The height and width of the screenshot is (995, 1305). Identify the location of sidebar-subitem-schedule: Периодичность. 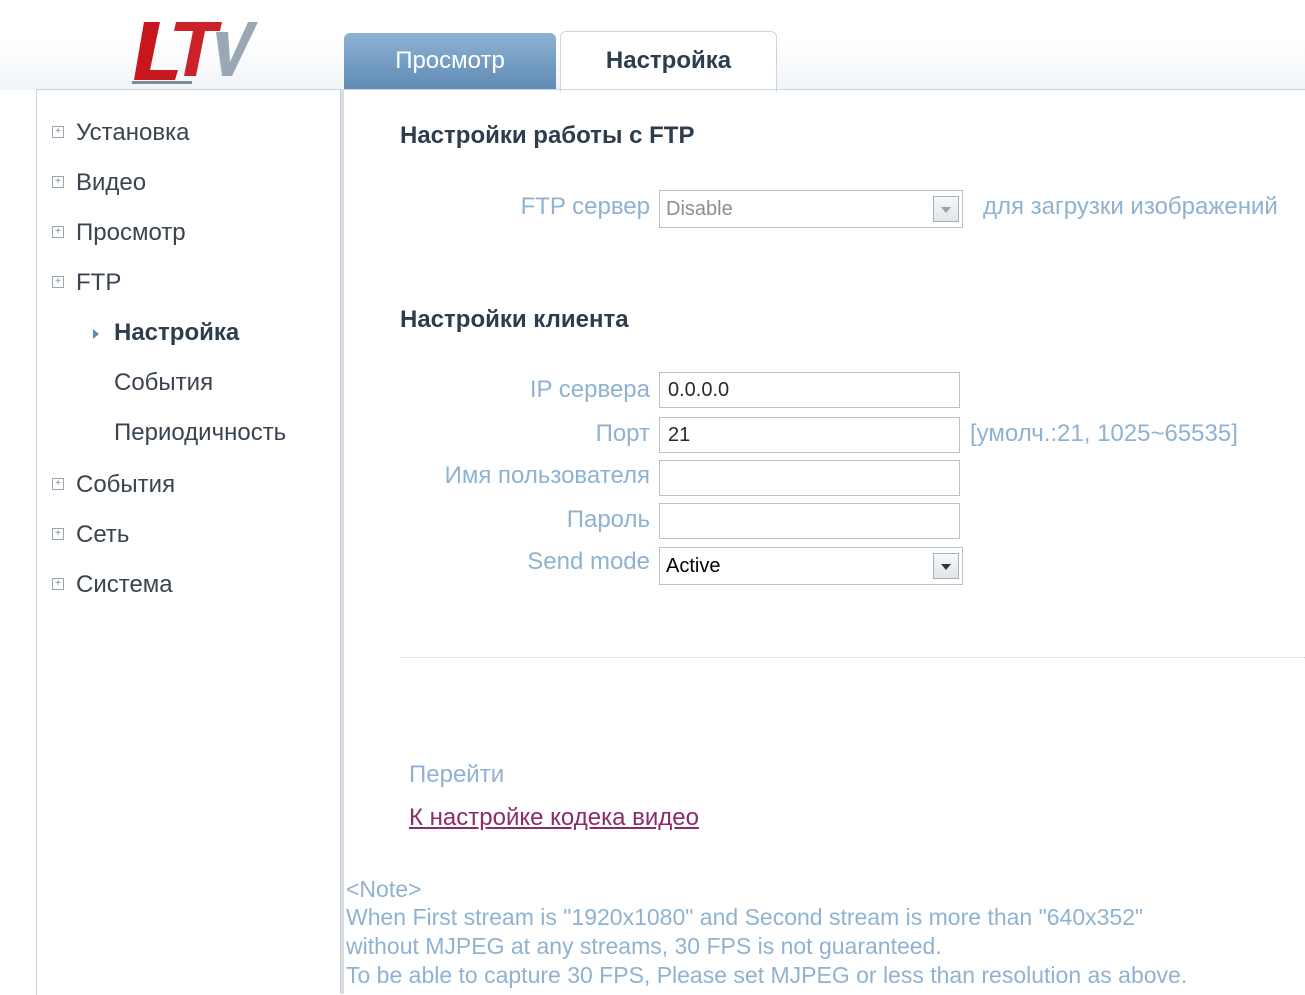
(200, 433).